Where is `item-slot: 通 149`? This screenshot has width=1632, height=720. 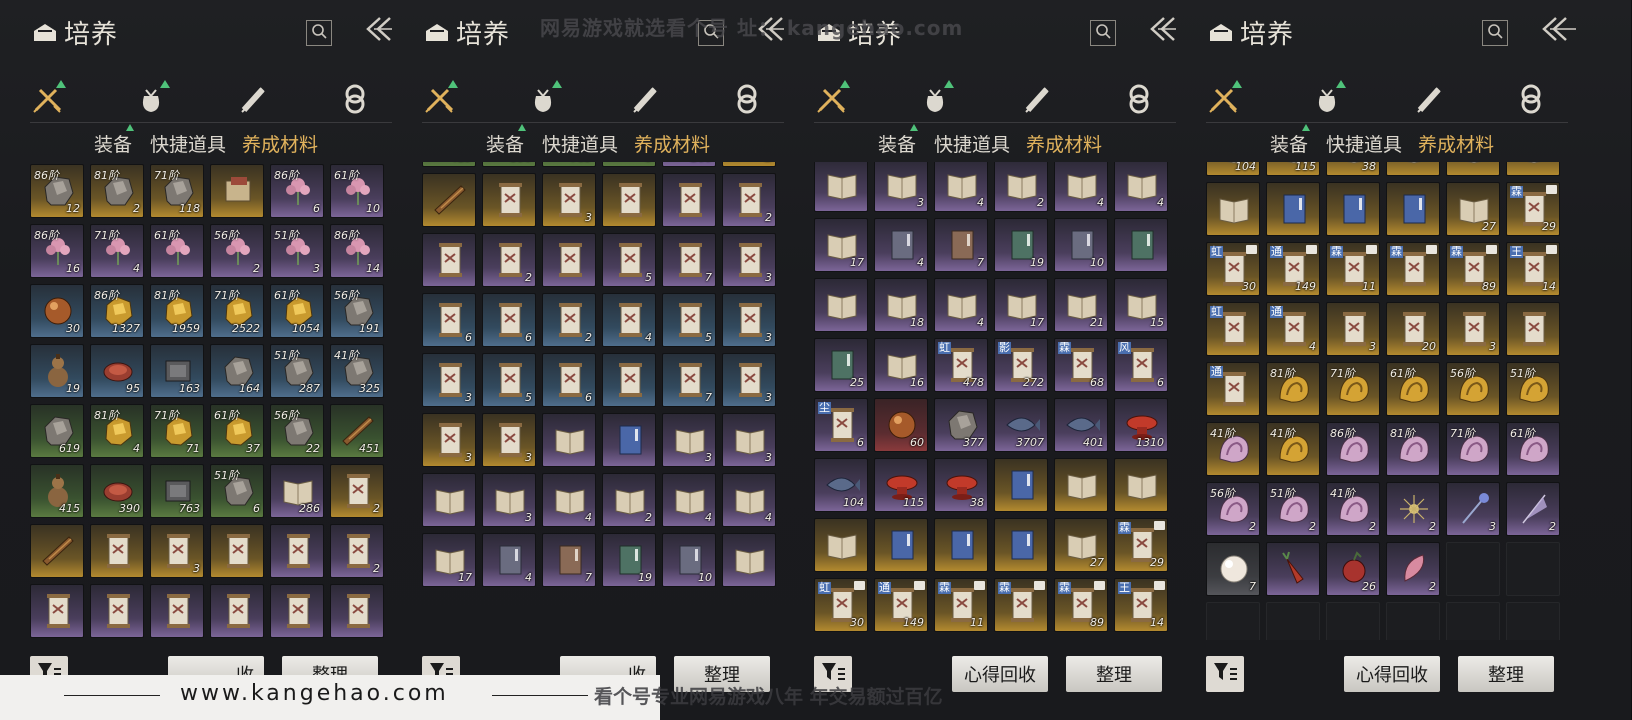 item-slot: 通 149 is located at coordinates (1293, 269).